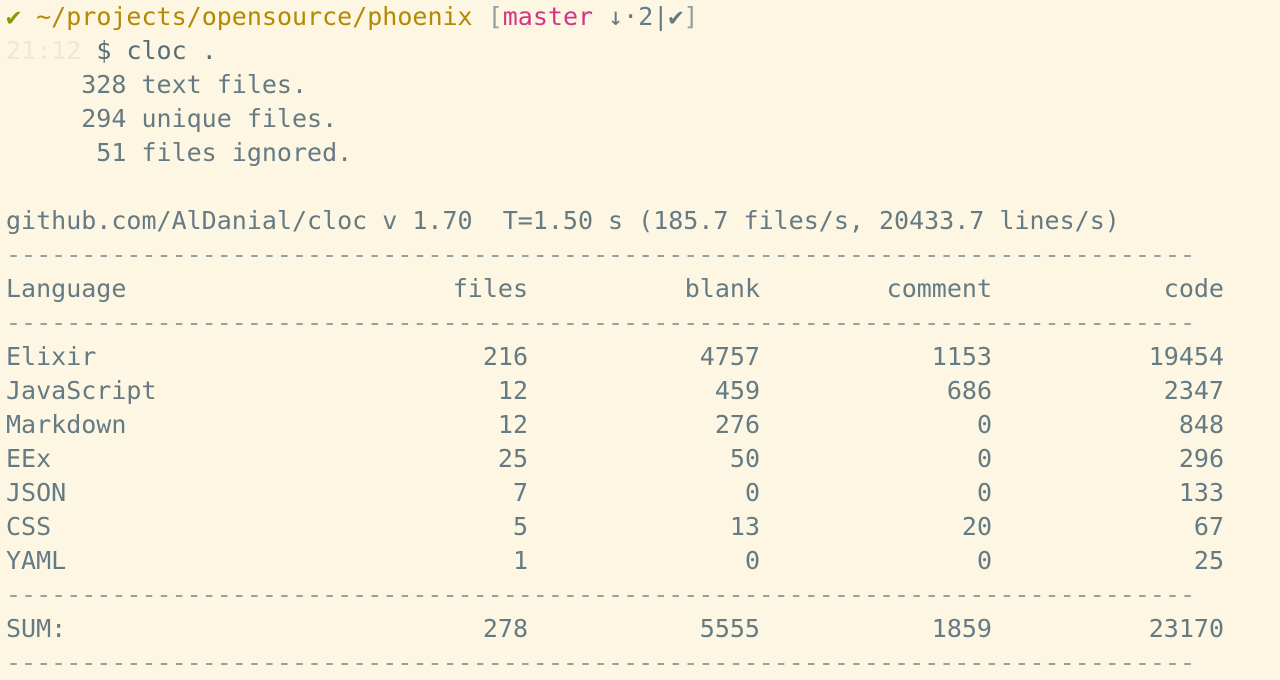  Describe the element at coordinates (36, 560) in the screenshot. I see `cell-language: YAML` at that location.